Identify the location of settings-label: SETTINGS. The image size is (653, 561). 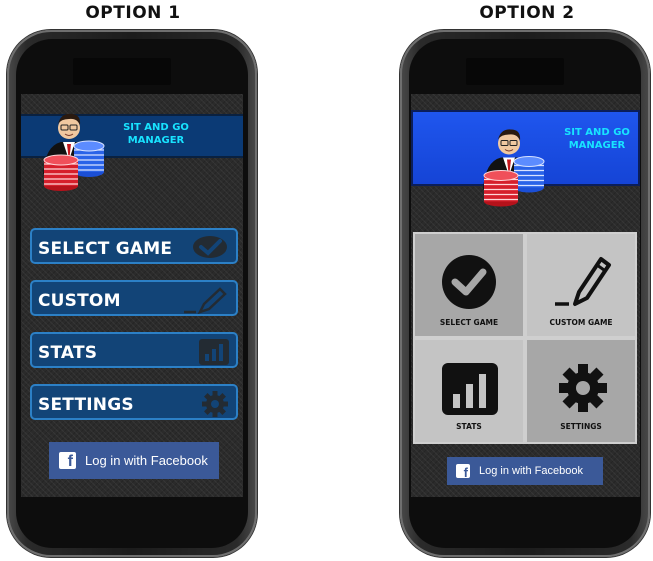
(86, 405).